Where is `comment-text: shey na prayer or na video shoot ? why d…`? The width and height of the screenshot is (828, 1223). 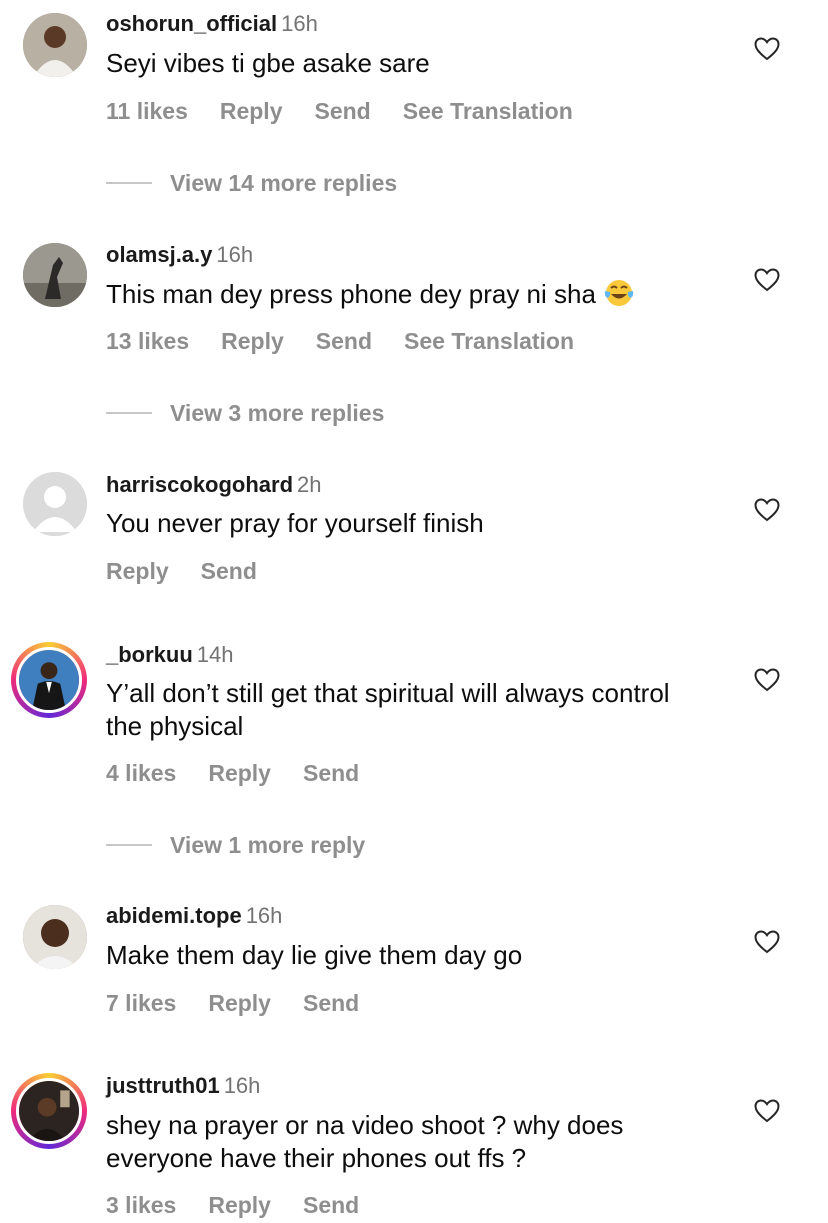 comment-text: shey na prayer or na video shoot ? why d… is located at coordinates (365, 1141).